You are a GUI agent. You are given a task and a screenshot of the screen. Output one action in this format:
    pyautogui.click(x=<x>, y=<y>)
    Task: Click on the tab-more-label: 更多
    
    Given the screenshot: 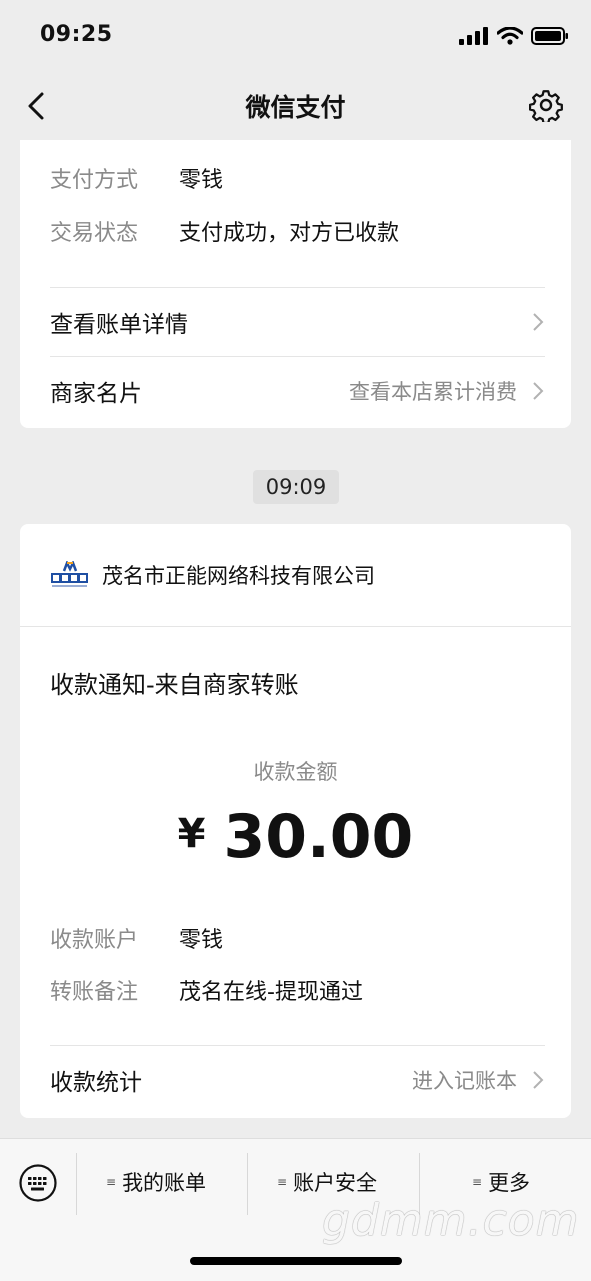 What is the action you would take?
    pyautogui.click(x=509, y=1183)
    